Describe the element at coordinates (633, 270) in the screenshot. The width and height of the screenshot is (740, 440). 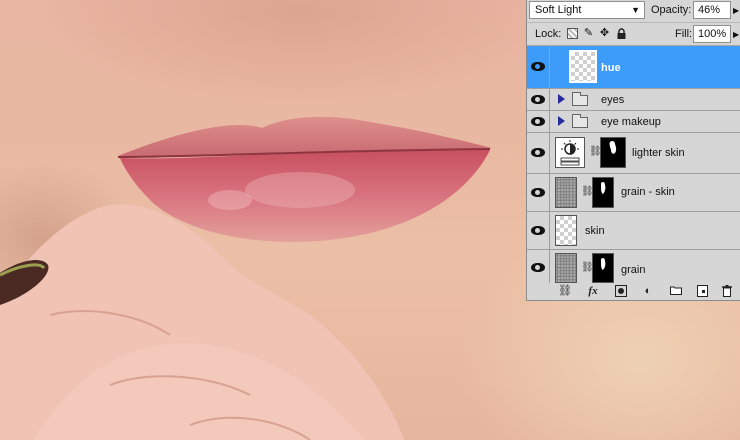
I see `layer-name: grain` at that location.